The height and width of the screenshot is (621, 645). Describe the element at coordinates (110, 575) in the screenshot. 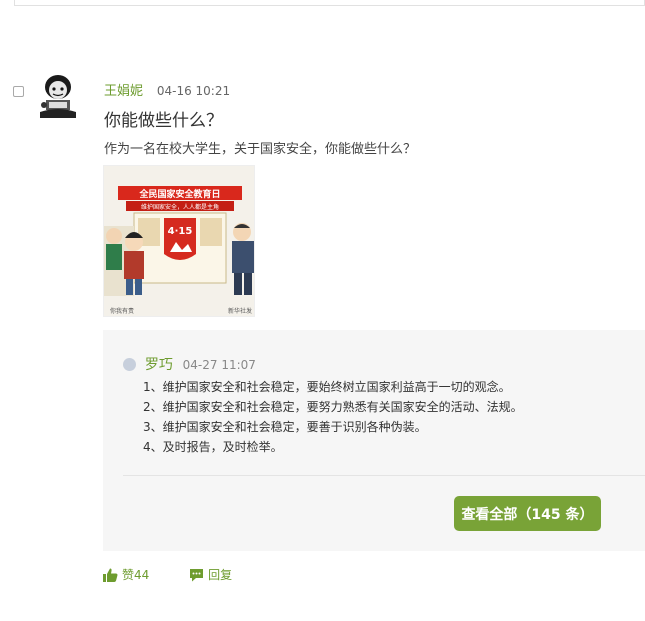

I see `thumbs-up-icon` at that location.